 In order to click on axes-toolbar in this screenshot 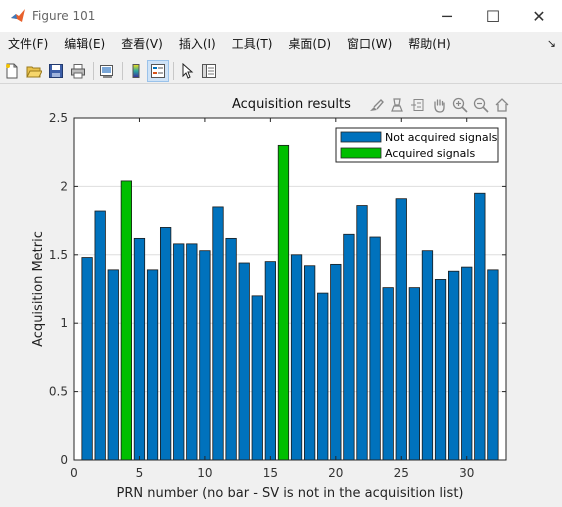, I will do `click(439, 105)`.